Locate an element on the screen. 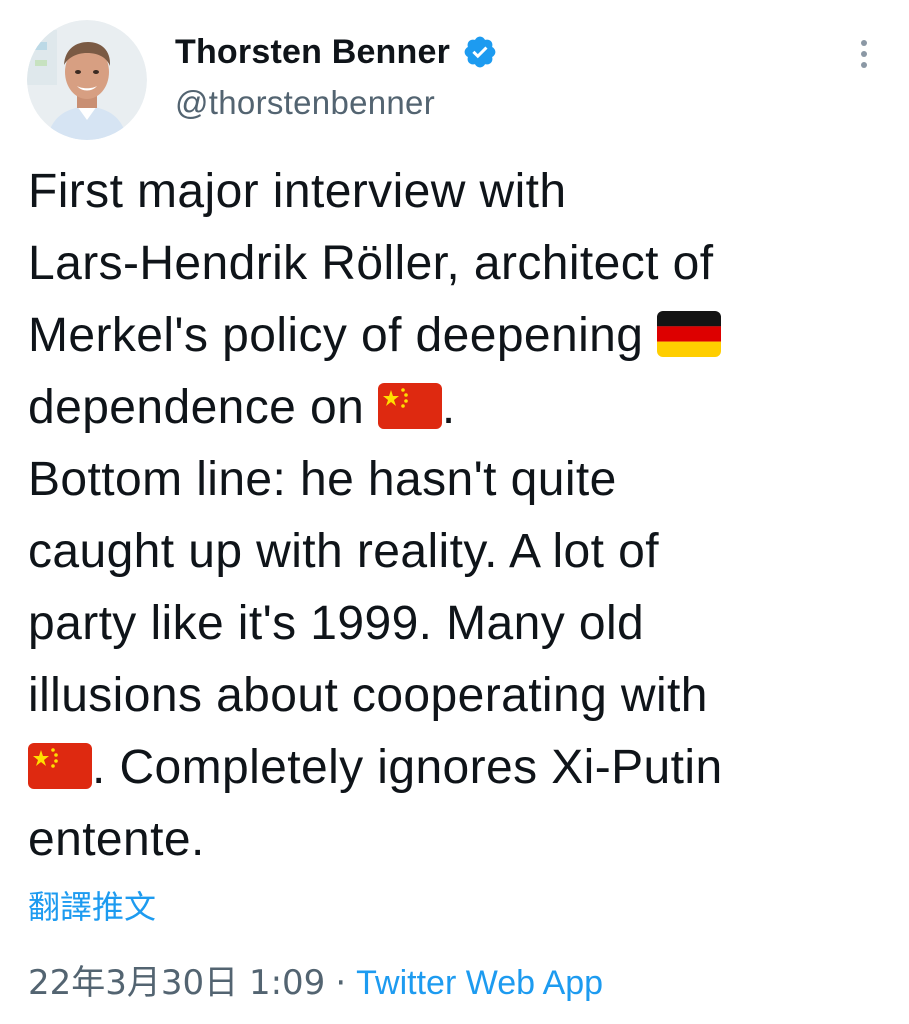 This screenshot has width=909, height=1024. tweet-line-text: . Completely ignores Xi-Putin is located at coordinates (407, 767).